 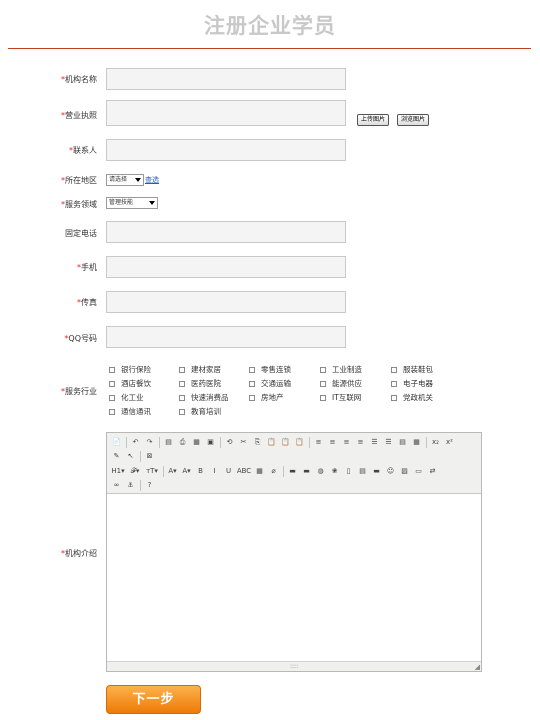 I want to click on editor-tool-icon: ▭, so click(x=418, y=471).